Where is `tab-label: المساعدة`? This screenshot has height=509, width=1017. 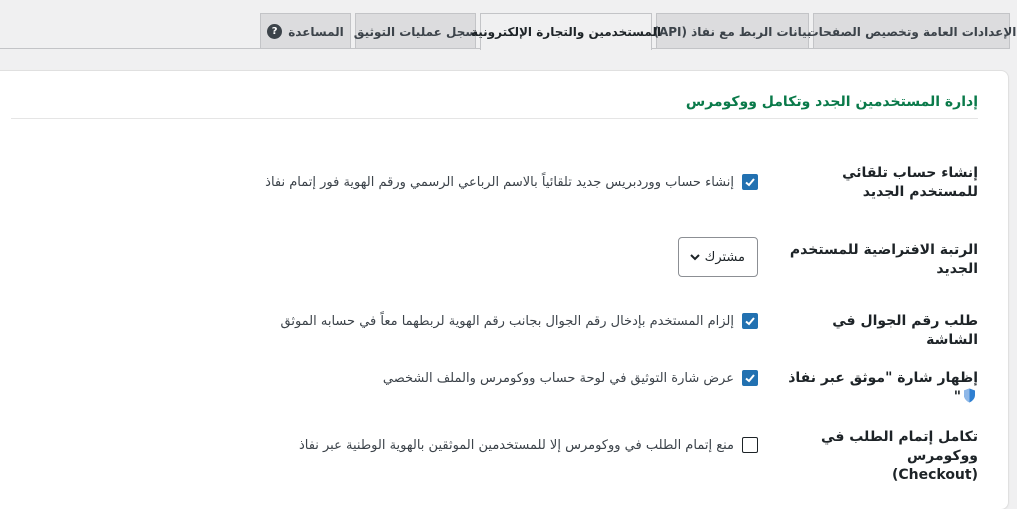
tab-label: المساعدة is located at coordinates (316, 31).